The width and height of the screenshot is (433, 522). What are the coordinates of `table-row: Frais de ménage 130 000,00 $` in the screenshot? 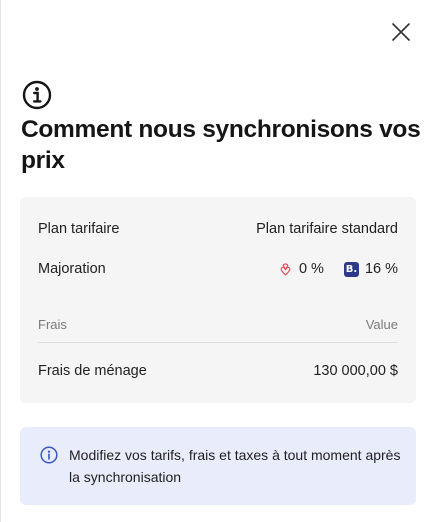 It's located at (218, 371).